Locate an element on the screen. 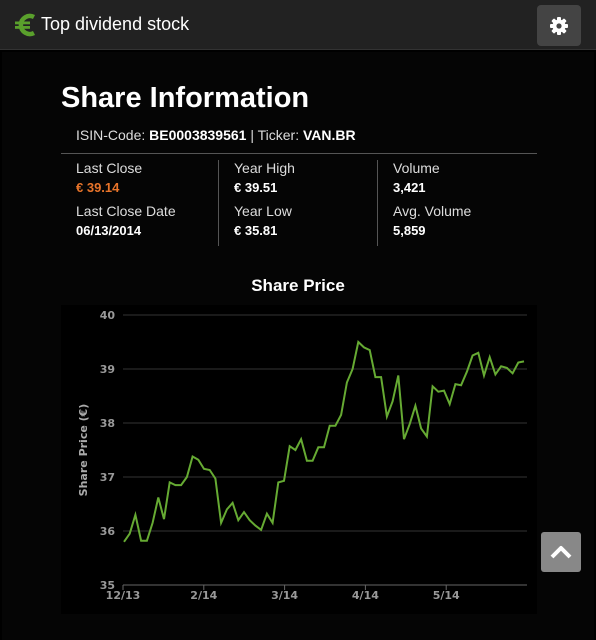 This screenshot has width=596, height=640. page-title: Share Information is located at coordinates (185, 98).